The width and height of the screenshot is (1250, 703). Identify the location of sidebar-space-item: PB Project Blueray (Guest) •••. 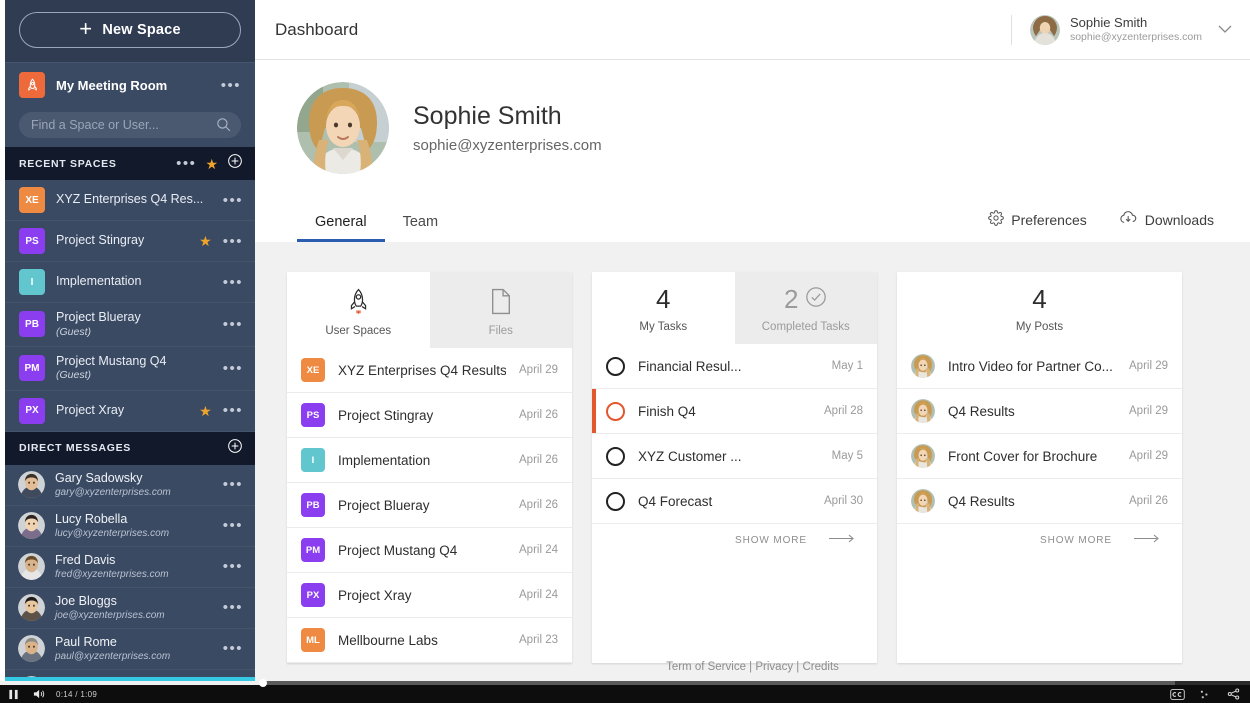
(130, 325).